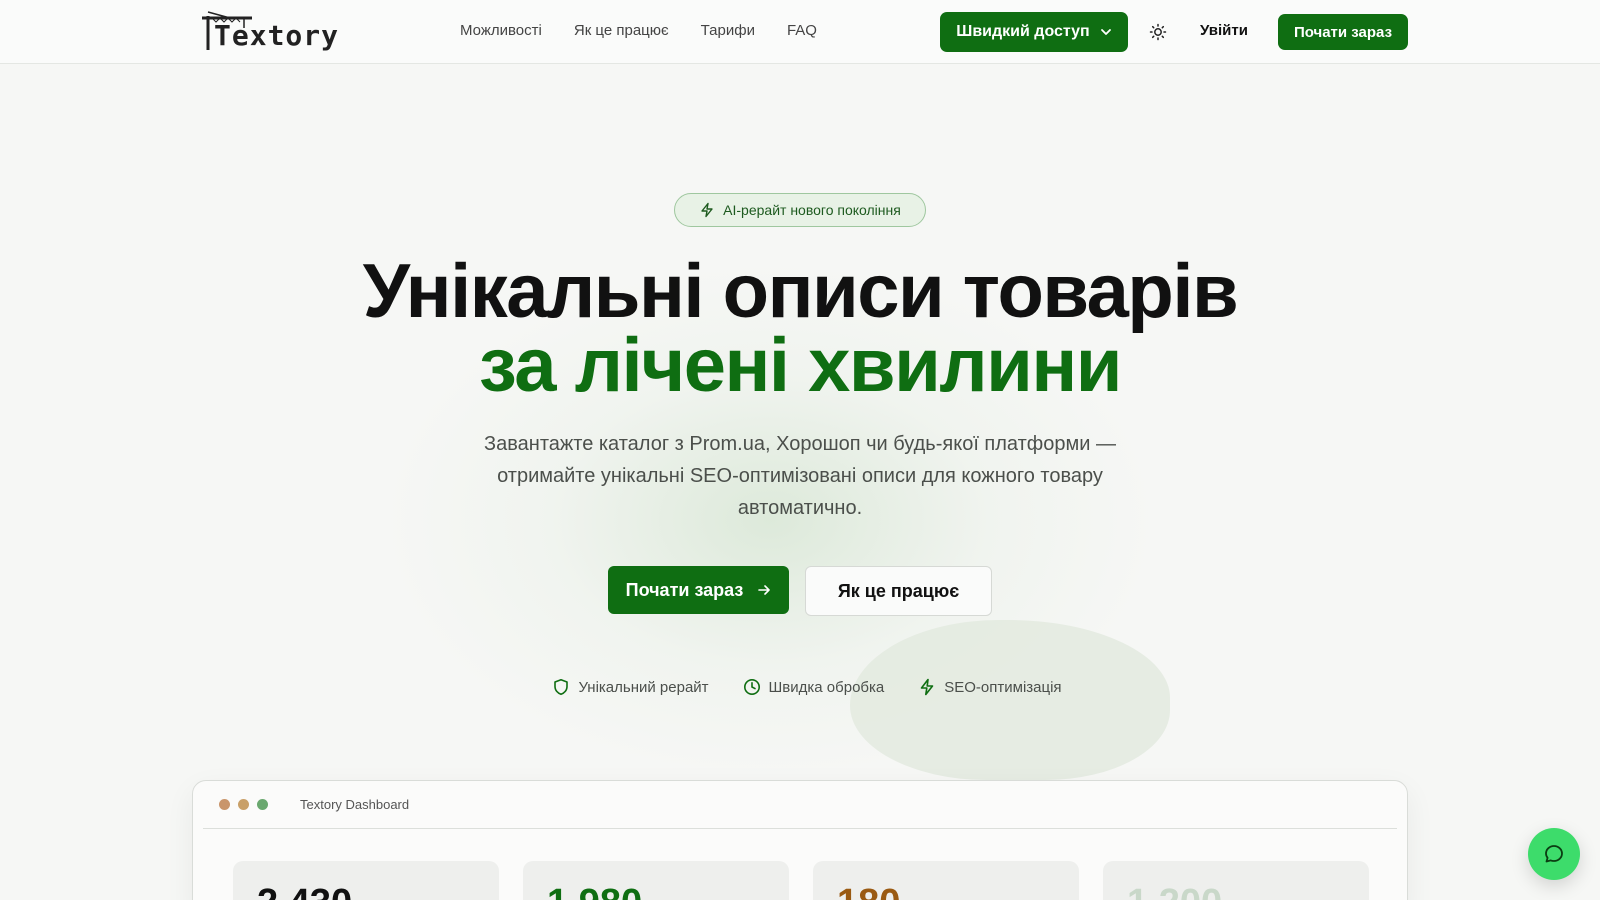 The width and height of the screenshot is (1600, 900). What do you see at coordinates (1236, 880) in the screenshot?
I see `stat-card: 1,200` at bounding box center [1236, 880].